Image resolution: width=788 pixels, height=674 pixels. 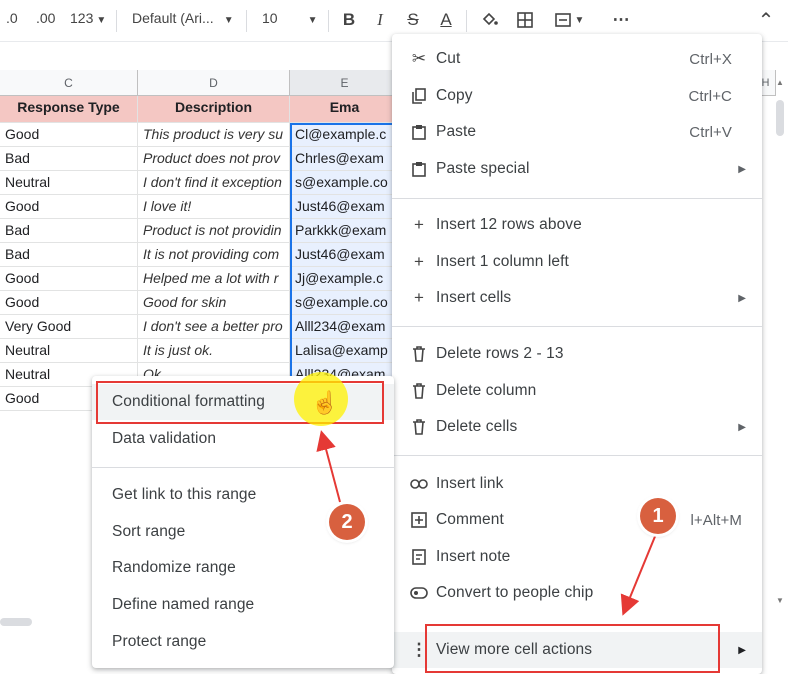 I want to click on arrow-to-view-more, so click(x=638, y=574).